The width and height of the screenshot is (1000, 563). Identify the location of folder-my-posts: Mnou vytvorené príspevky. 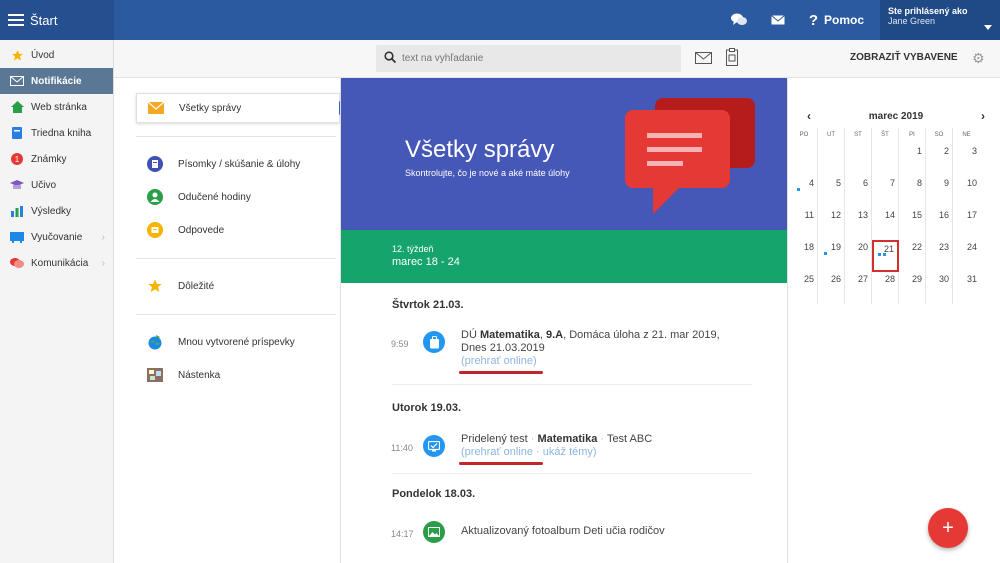
(238, 342).